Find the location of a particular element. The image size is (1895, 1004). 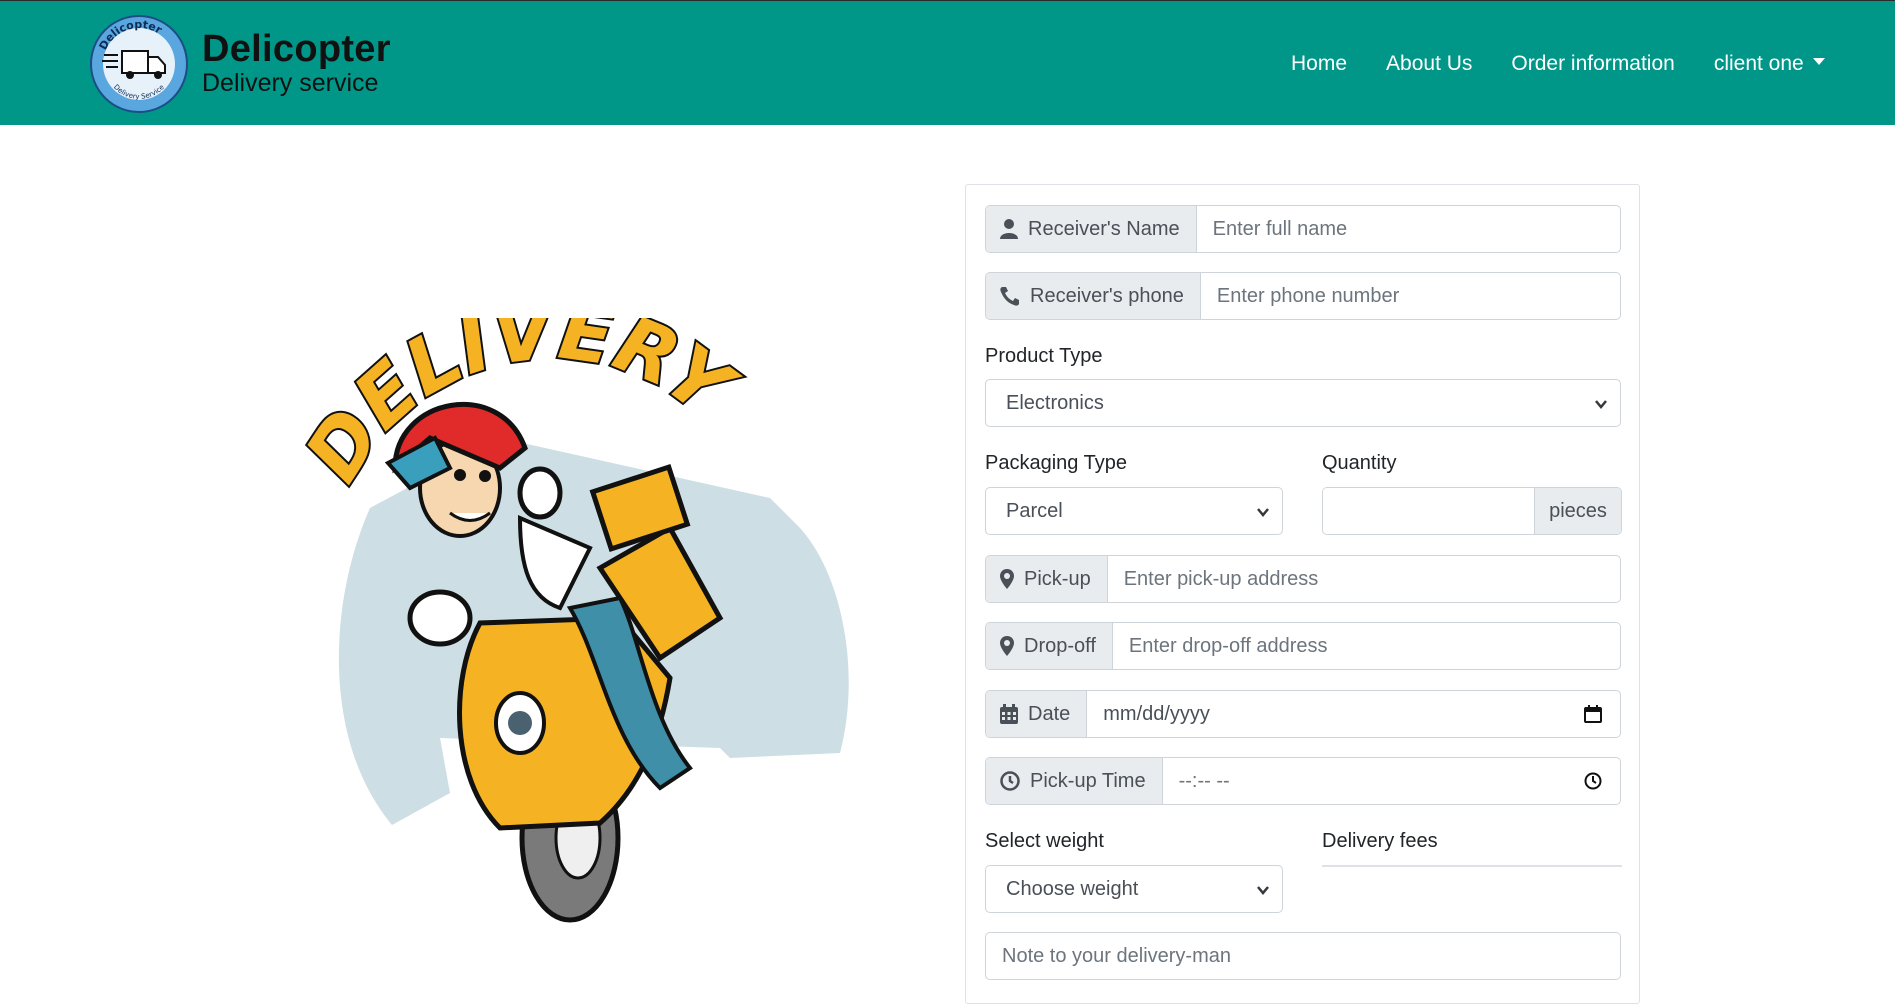

pickup-time-group: Pick-up Time --:-- -- is located at coordinates (1303, 781).